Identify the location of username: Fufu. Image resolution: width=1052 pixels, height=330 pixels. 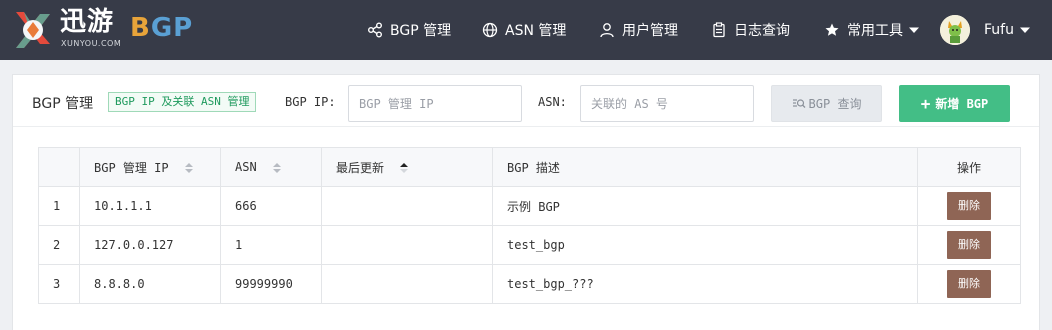
(999, 30).